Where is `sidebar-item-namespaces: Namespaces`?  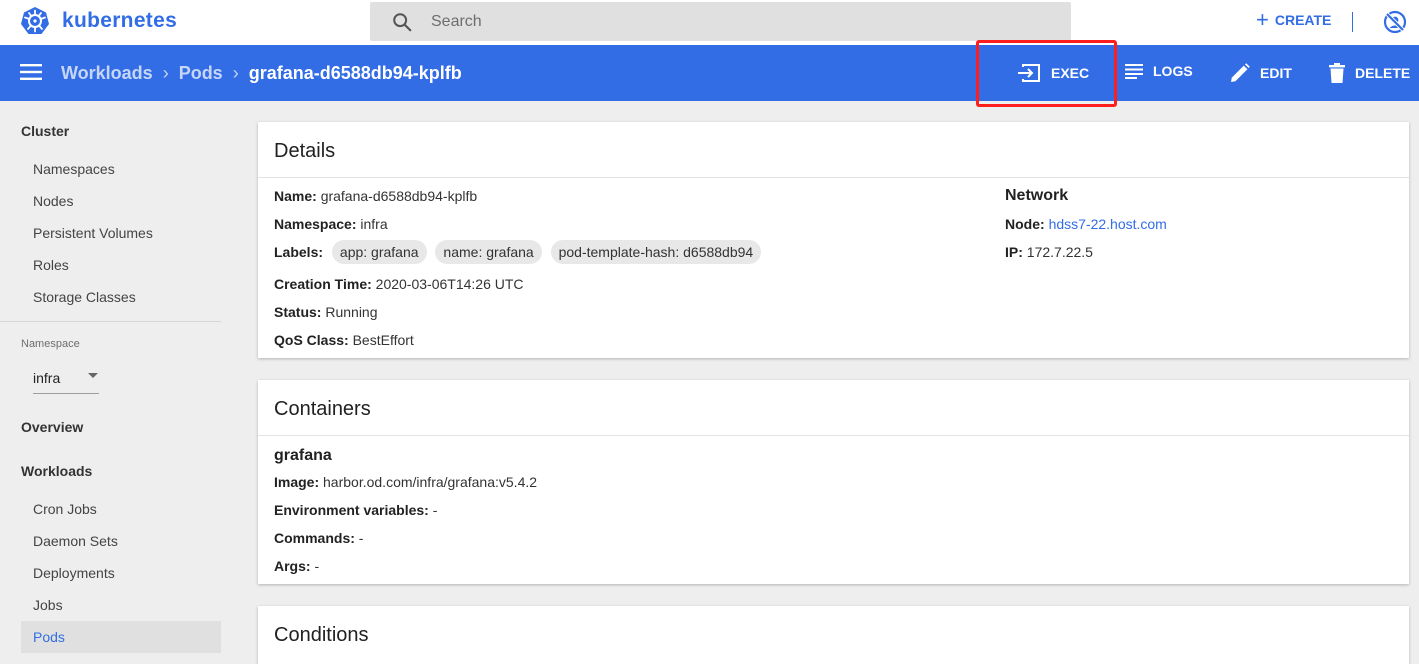
sidebar-item-namespaces: Namespaces is located at coordinates (74, 169).